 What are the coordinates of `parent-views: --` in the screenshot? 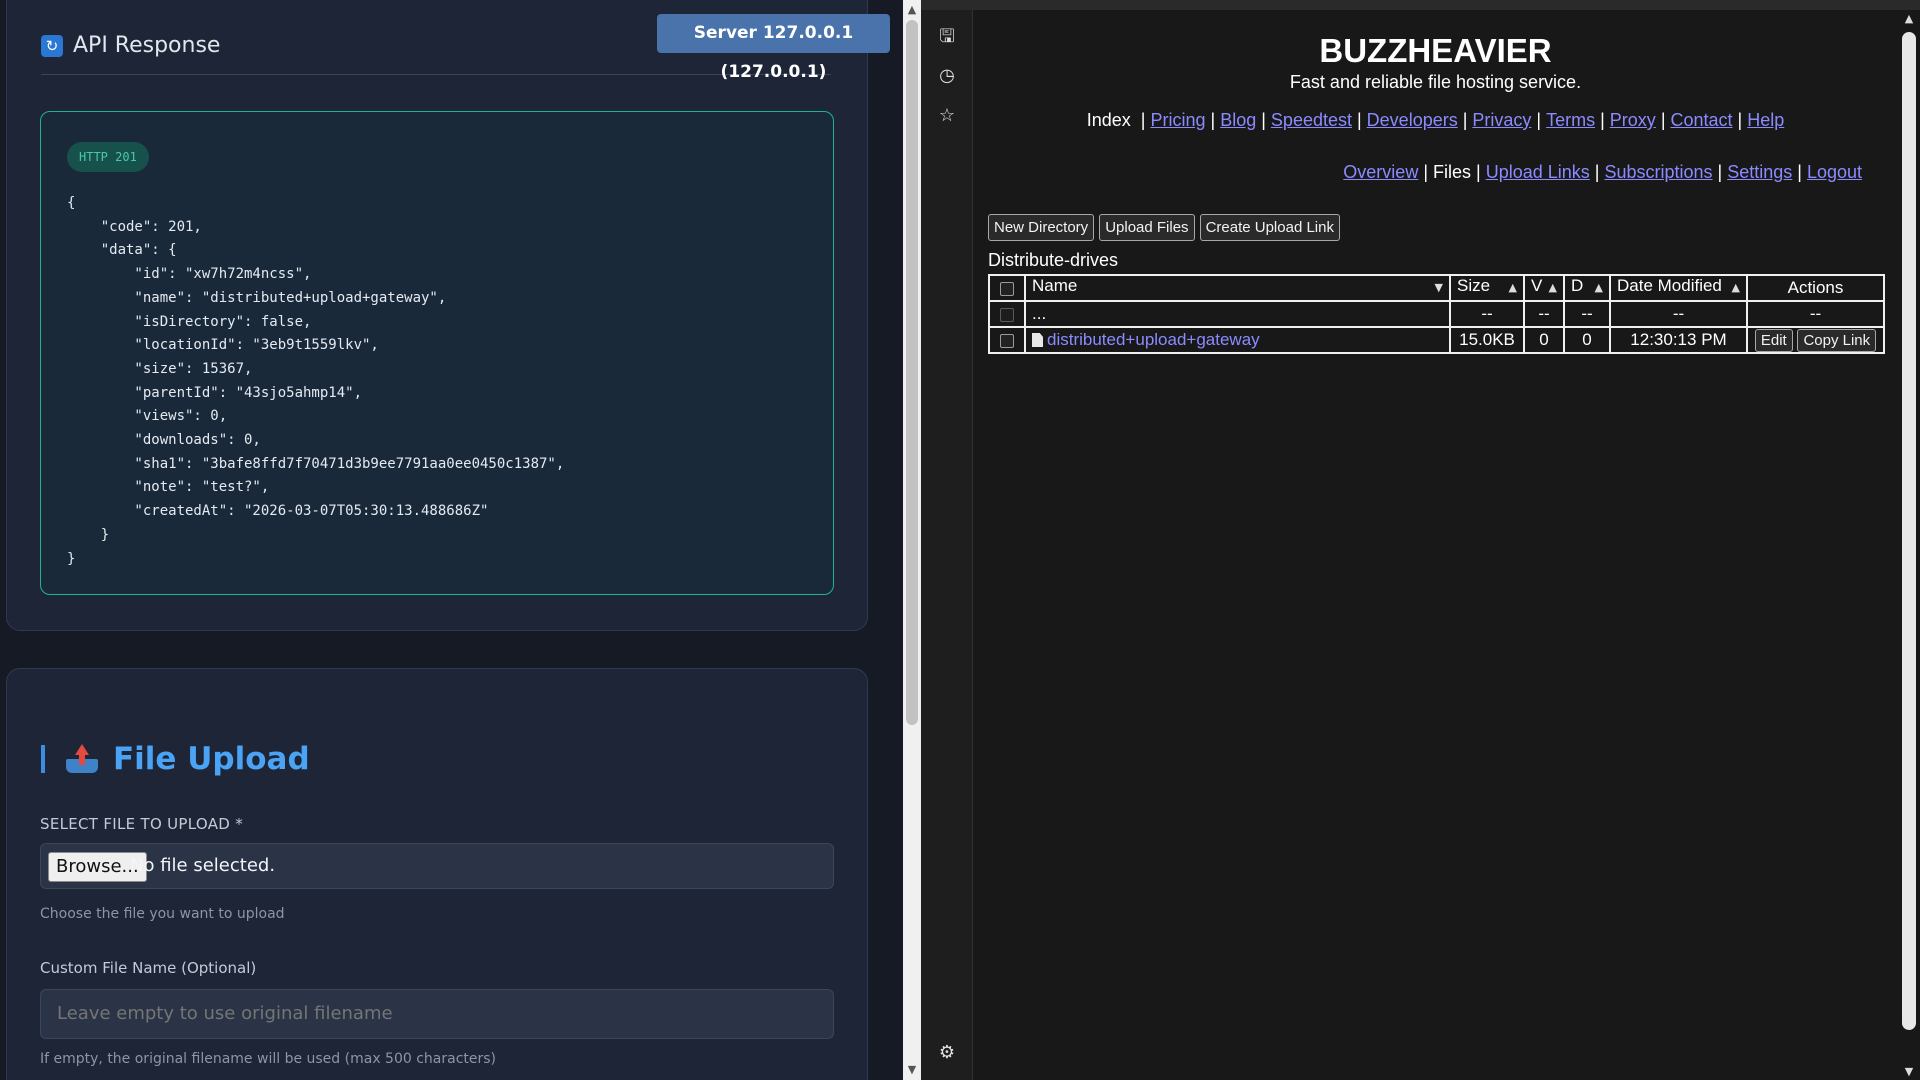 It's located at (1544, 314).